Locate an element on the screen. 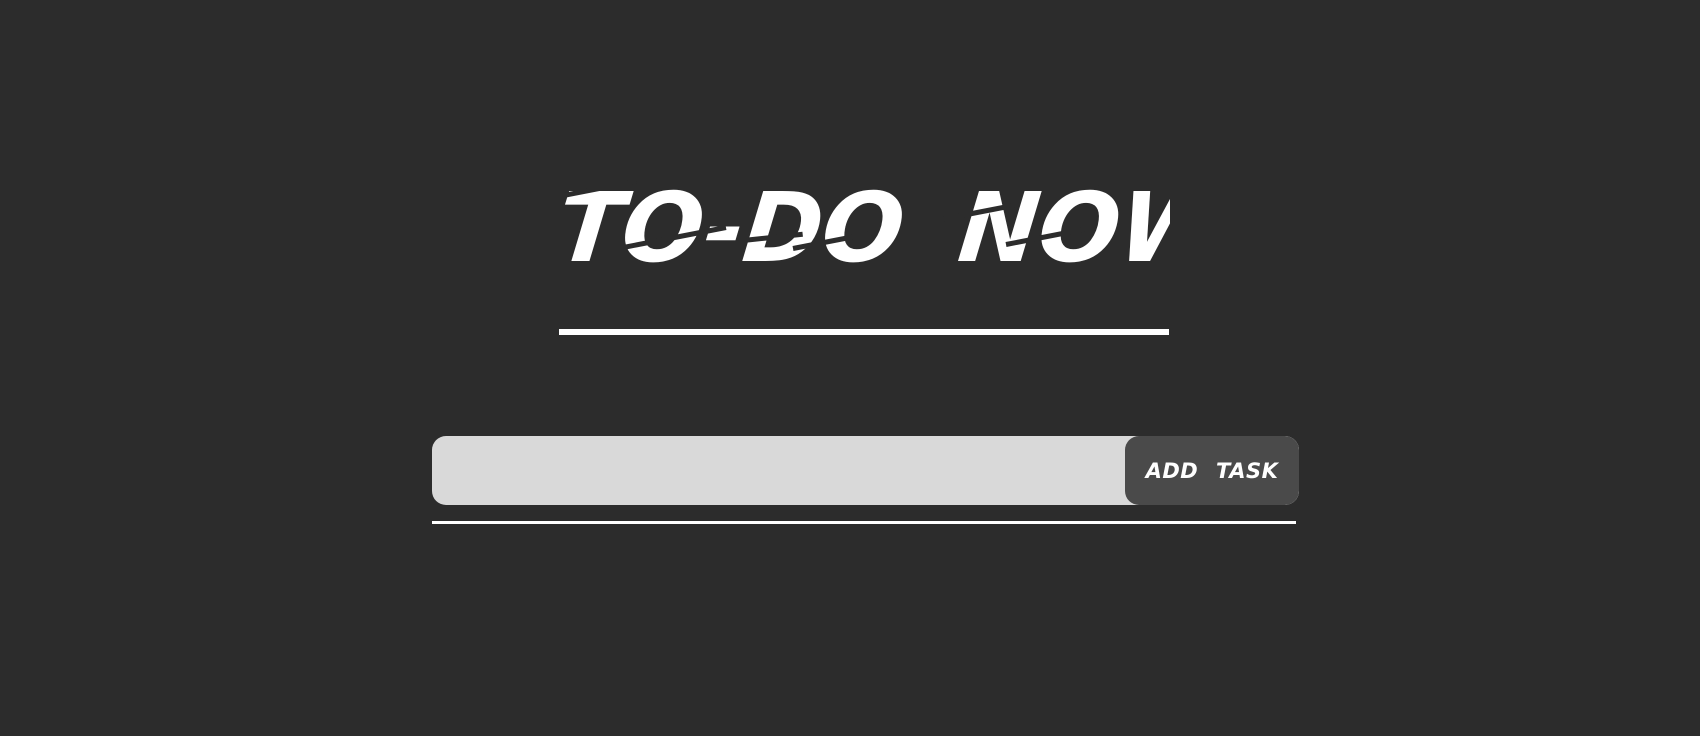 Image resolution: width=1700 pixels, height=736 pixels. form-divider is located at coordinates (864, 522).